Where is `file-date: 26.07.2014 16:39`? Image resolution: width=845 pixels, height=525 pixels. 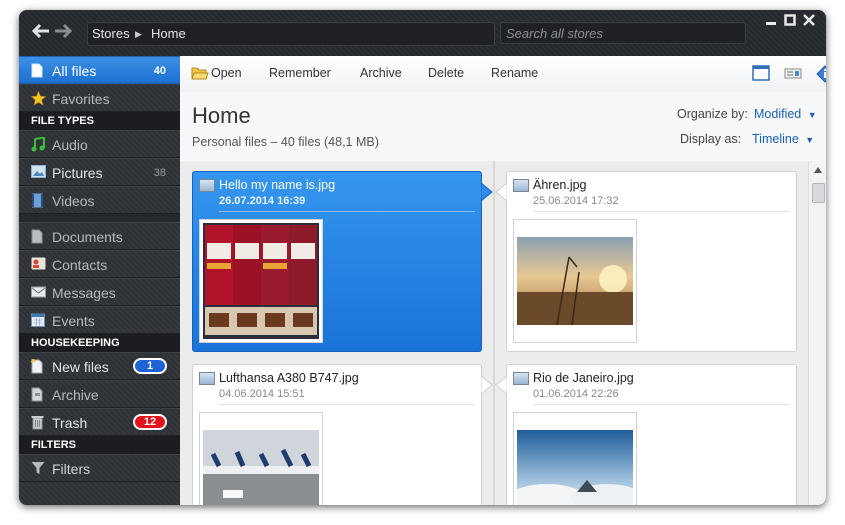
file-date: 26.07.2014 16:39 is located at coordinates (262, 201).